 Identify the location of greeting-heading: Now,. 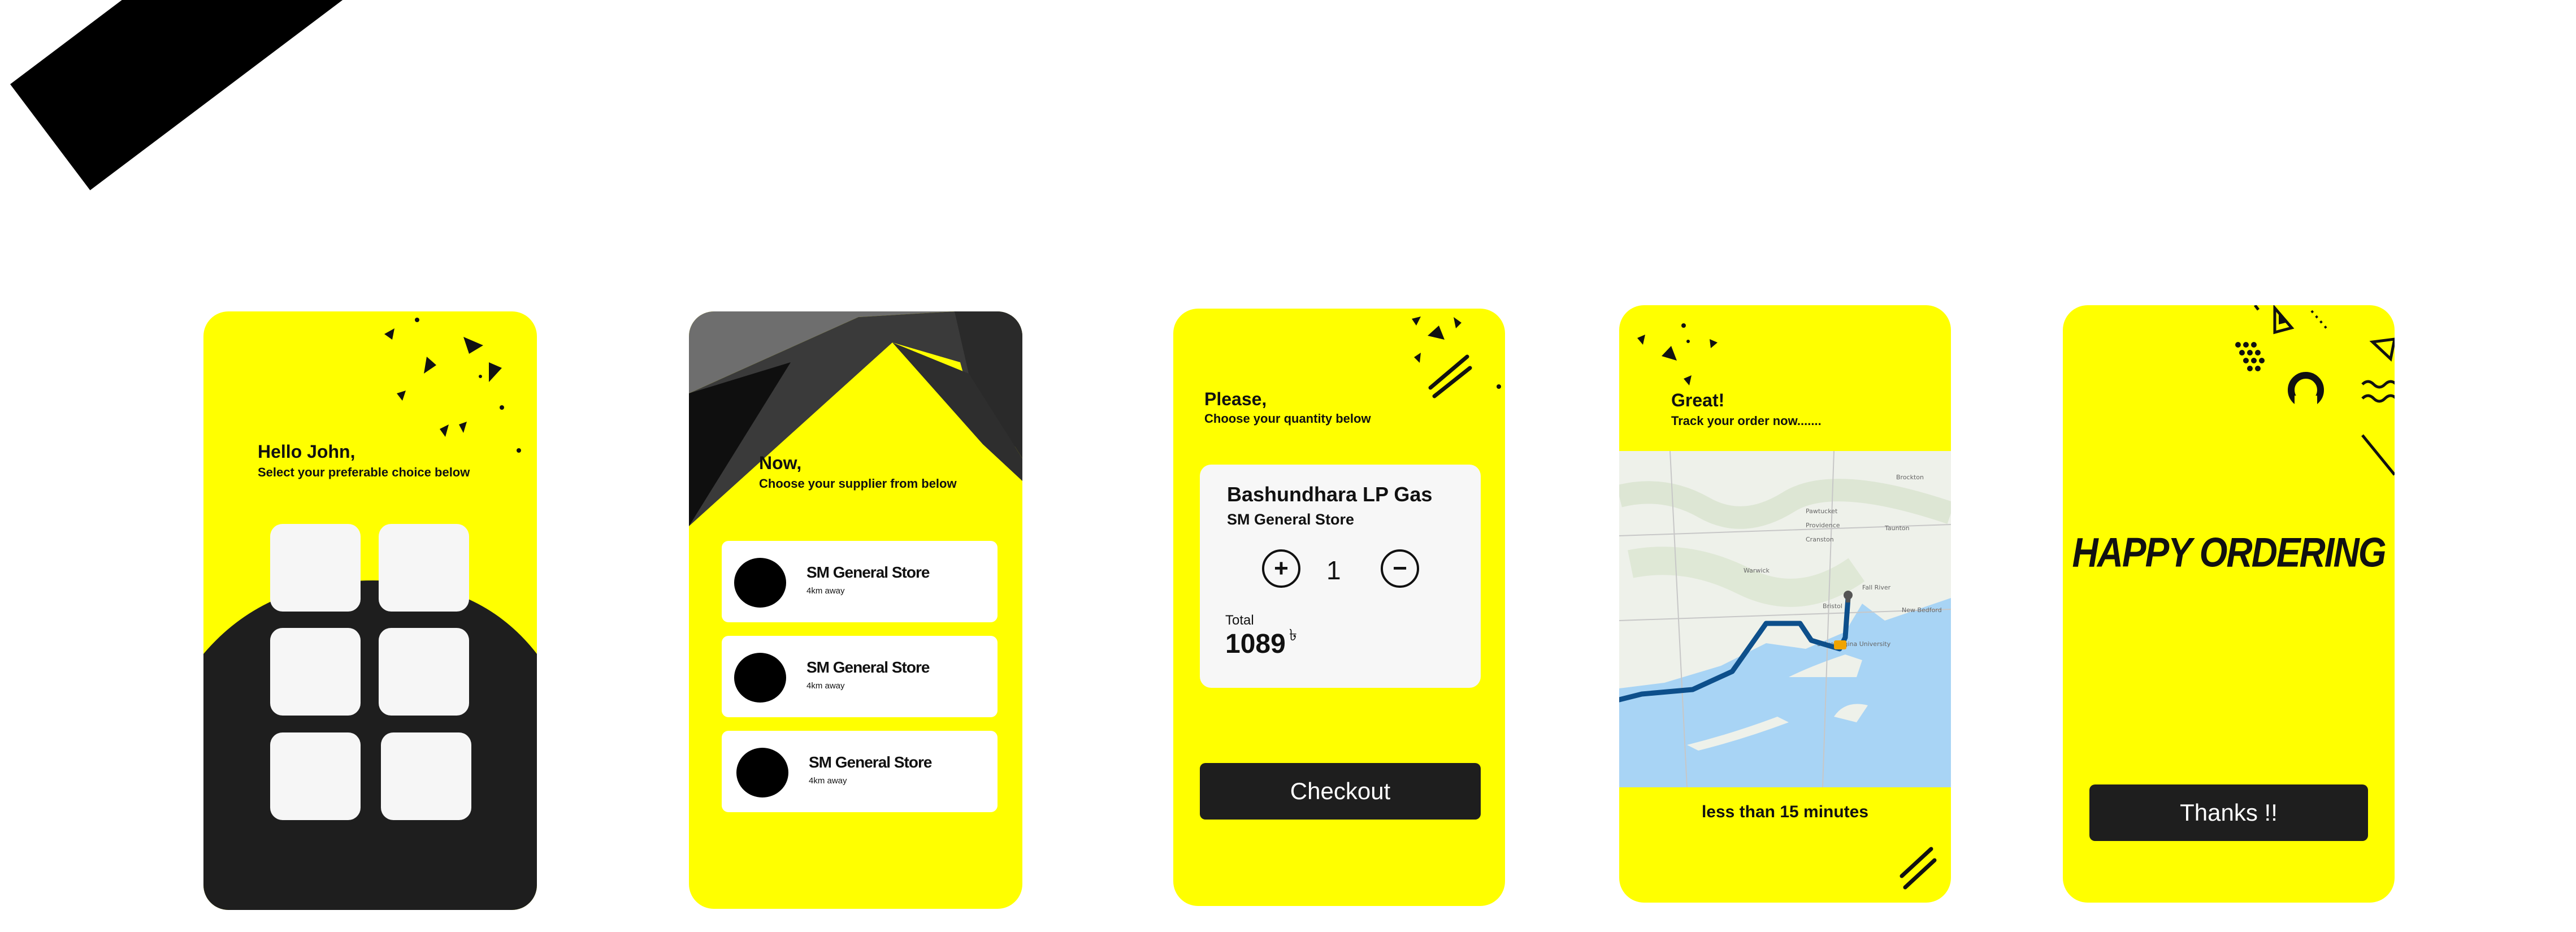
(780, 463).